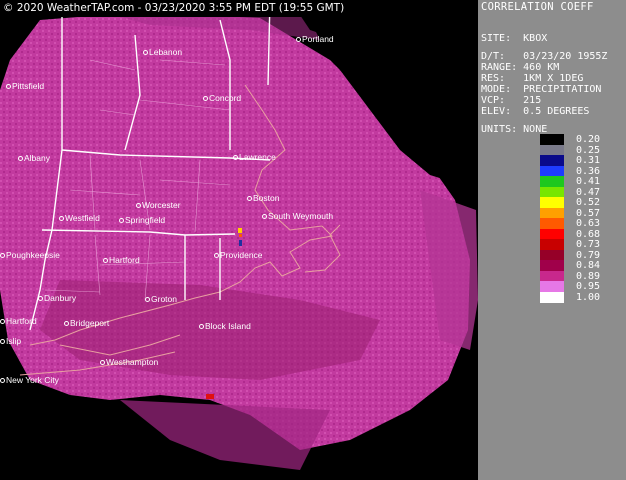 The width and height of the screenshot is (626, 480). Describe the element at coordinates (588, 213) in the screenshot. I see `legend-value: 0.57` at that location.